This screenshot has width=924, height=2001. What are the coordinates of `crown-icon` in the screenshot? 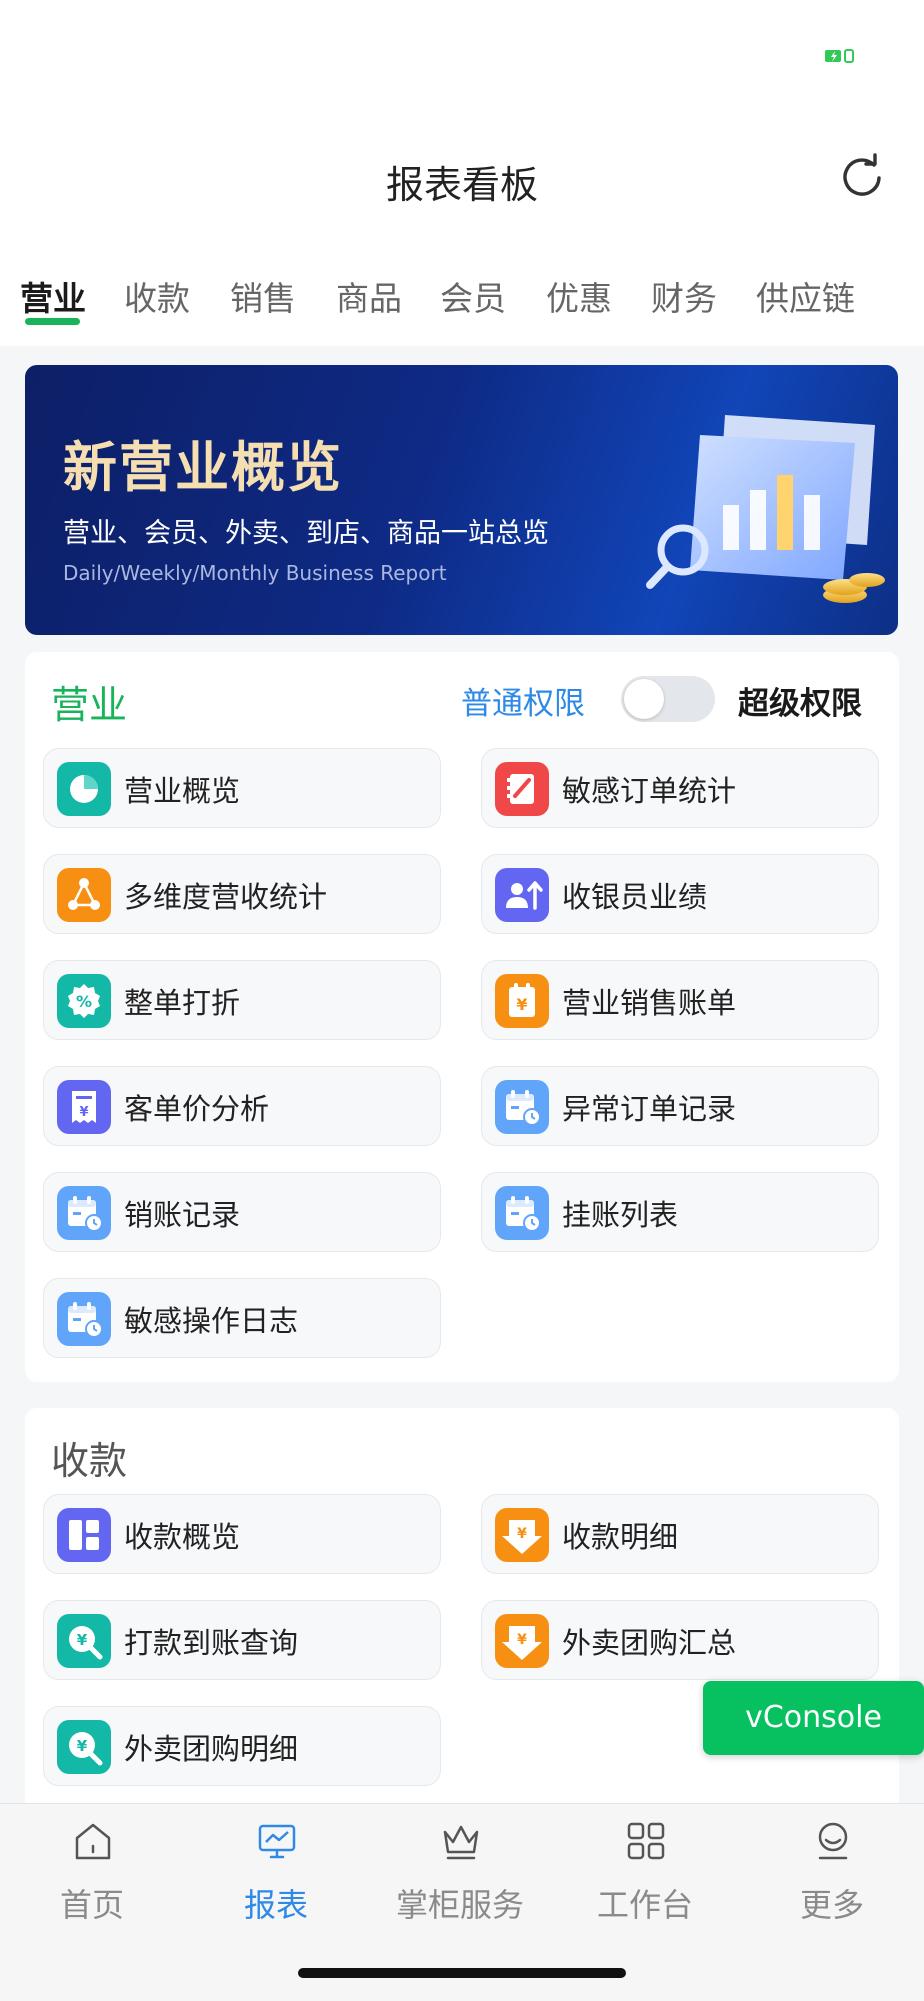 It's located at (461, 1842).